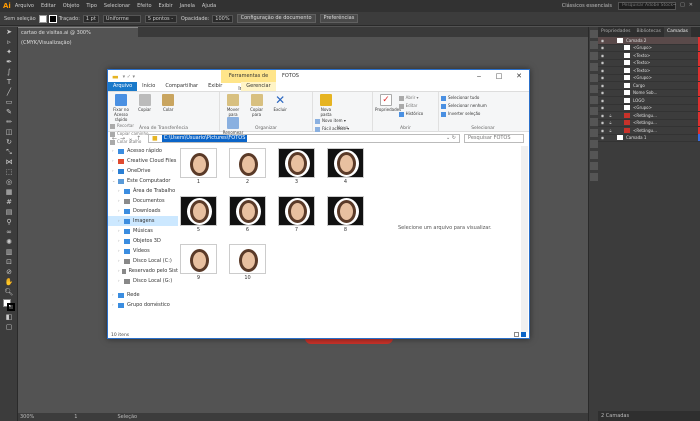  Describe the element at coordinates (143, 151) in the screenshot. I see `nav-item-quick-access: › Acesso rápido` at that location.